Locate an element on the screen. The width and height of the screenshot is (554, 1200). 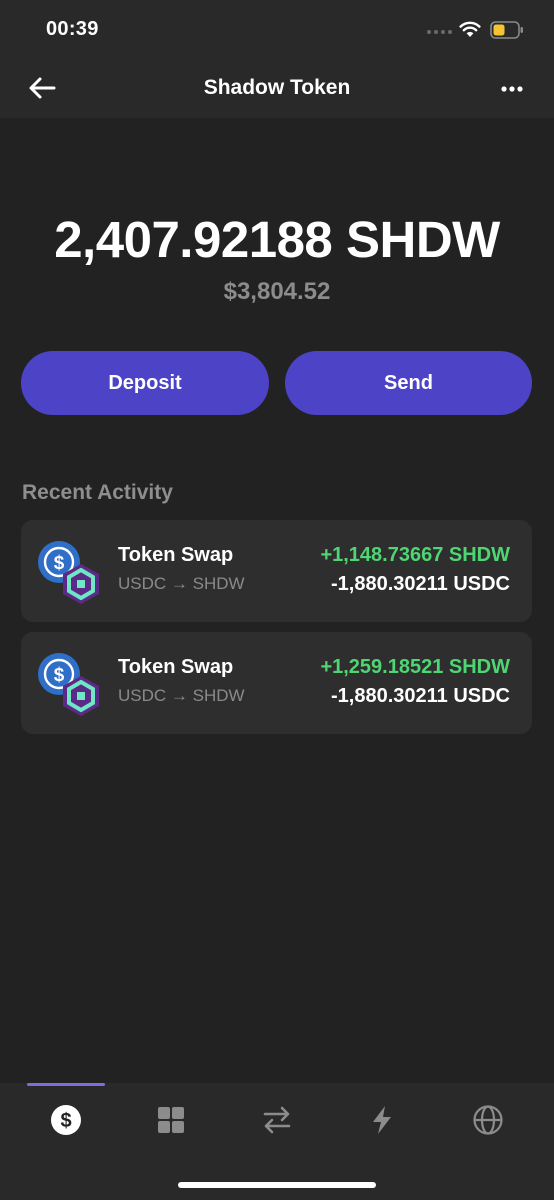
grid-icon is located at coordinates (171, 1120).